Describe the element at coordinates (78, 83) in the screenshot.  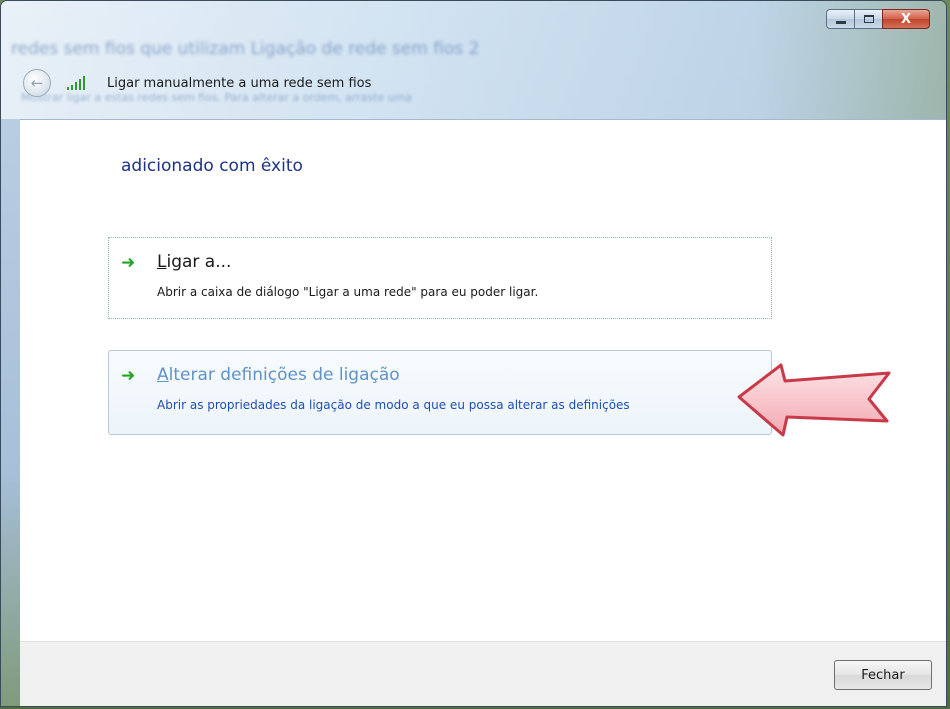
I see `wireless-signal-icon` at that location.